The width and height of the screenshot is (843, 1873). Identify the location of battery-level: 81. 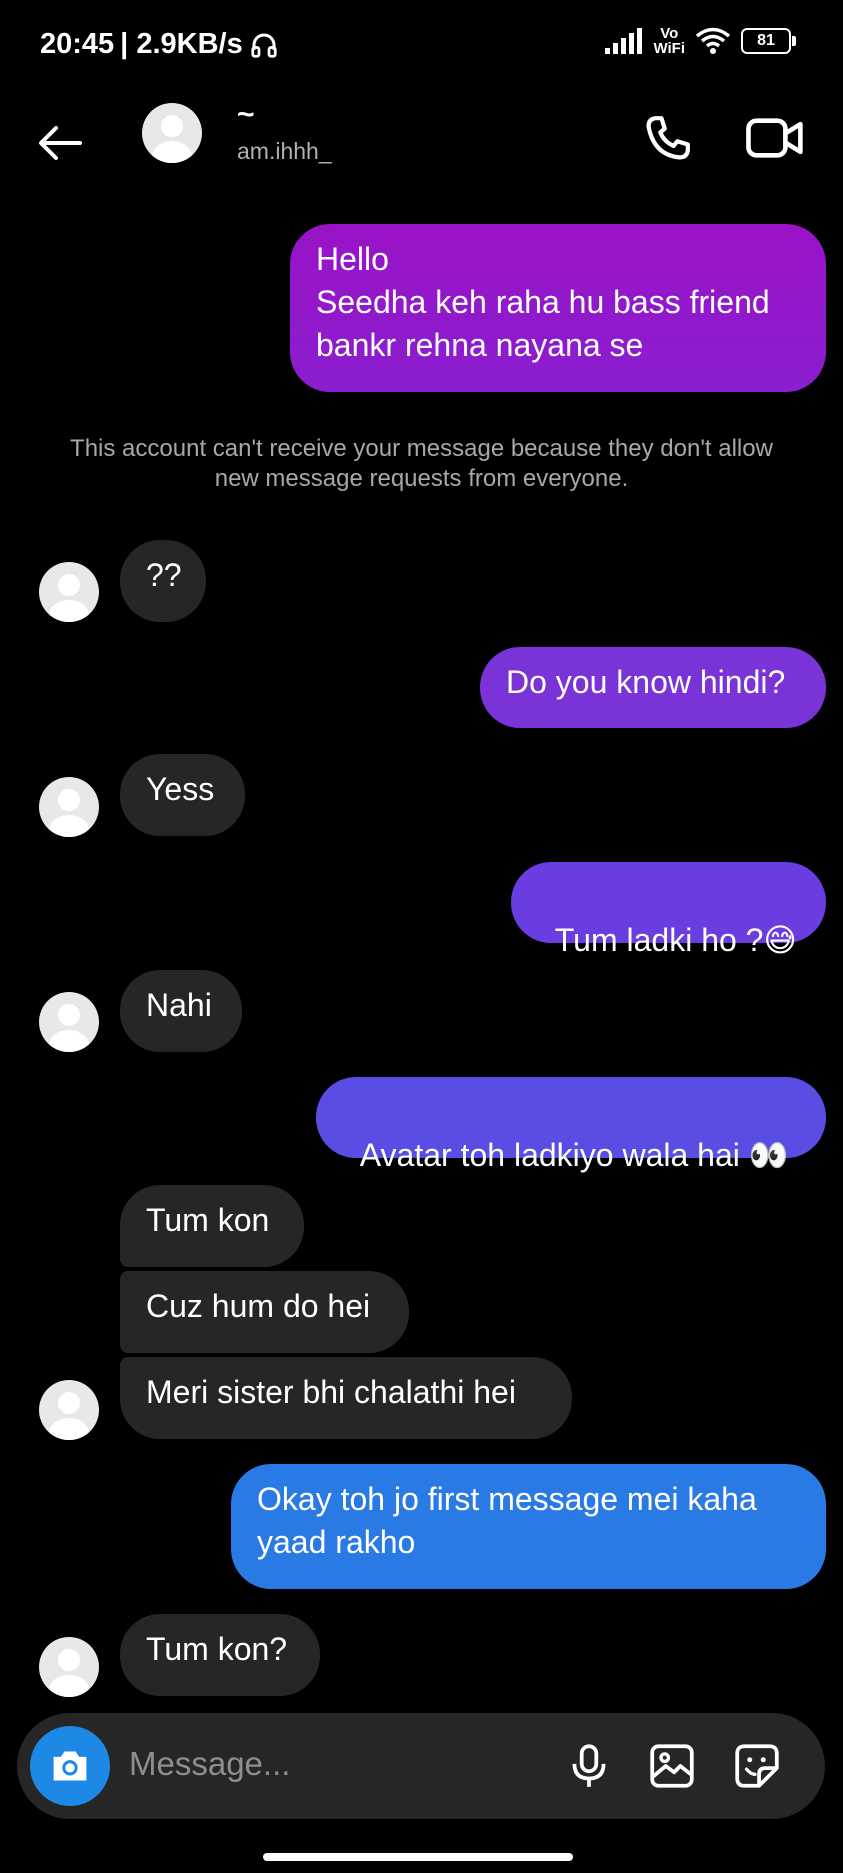
(766, 40).